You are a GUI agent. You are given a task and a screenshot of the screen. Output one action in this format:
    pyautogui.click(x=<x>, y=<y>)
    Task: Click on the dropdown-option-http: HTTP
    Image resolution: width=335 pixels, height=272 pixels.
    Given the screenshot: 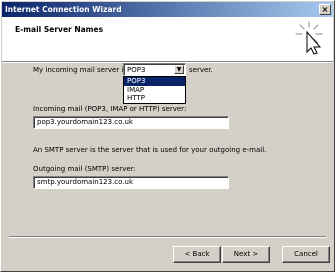 What is the action you would take?
    pyautogui.click(x=154, y=98)
    